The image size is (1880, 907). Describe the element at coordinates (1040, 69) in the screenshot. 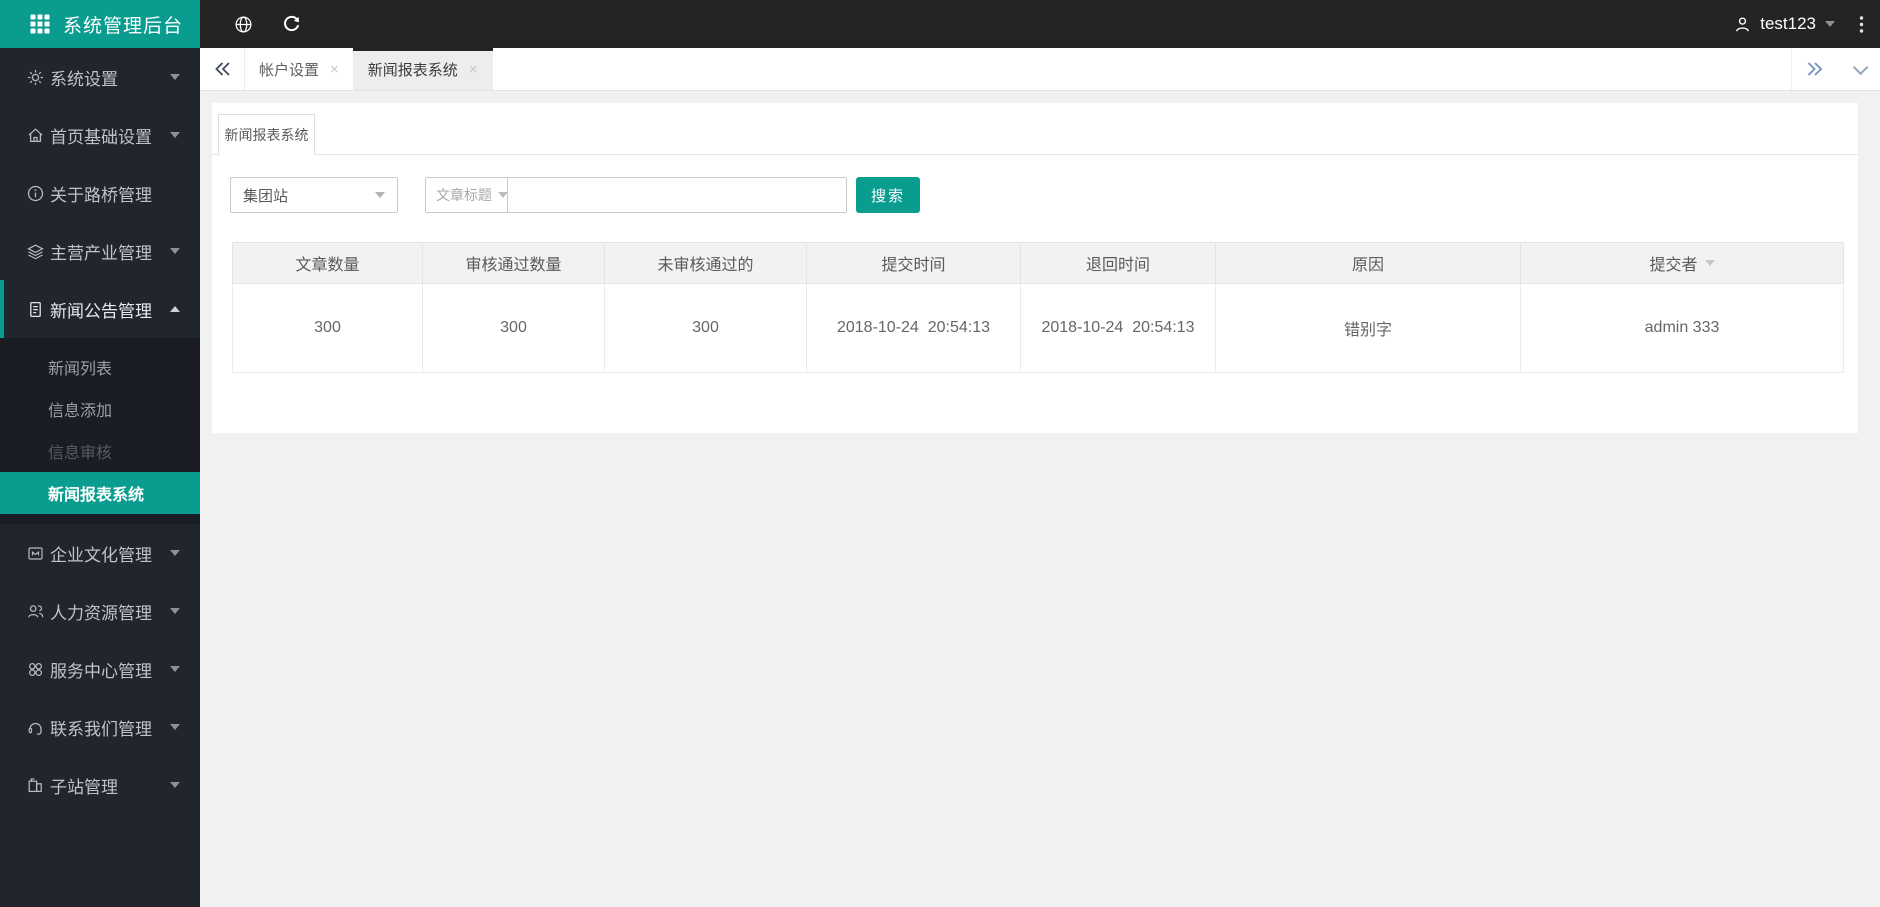

I see `tabstrip: 帐户设置 × 新闻报表系统 ×` at that location.